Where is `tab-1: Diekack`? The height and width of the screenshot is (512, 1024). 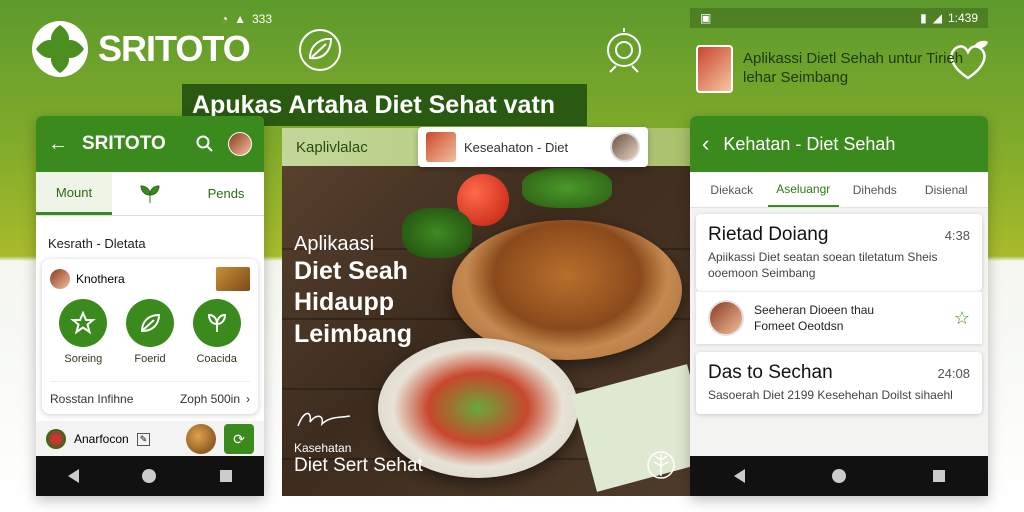 tab-1: Diekack is located at coordinates (732, 189).